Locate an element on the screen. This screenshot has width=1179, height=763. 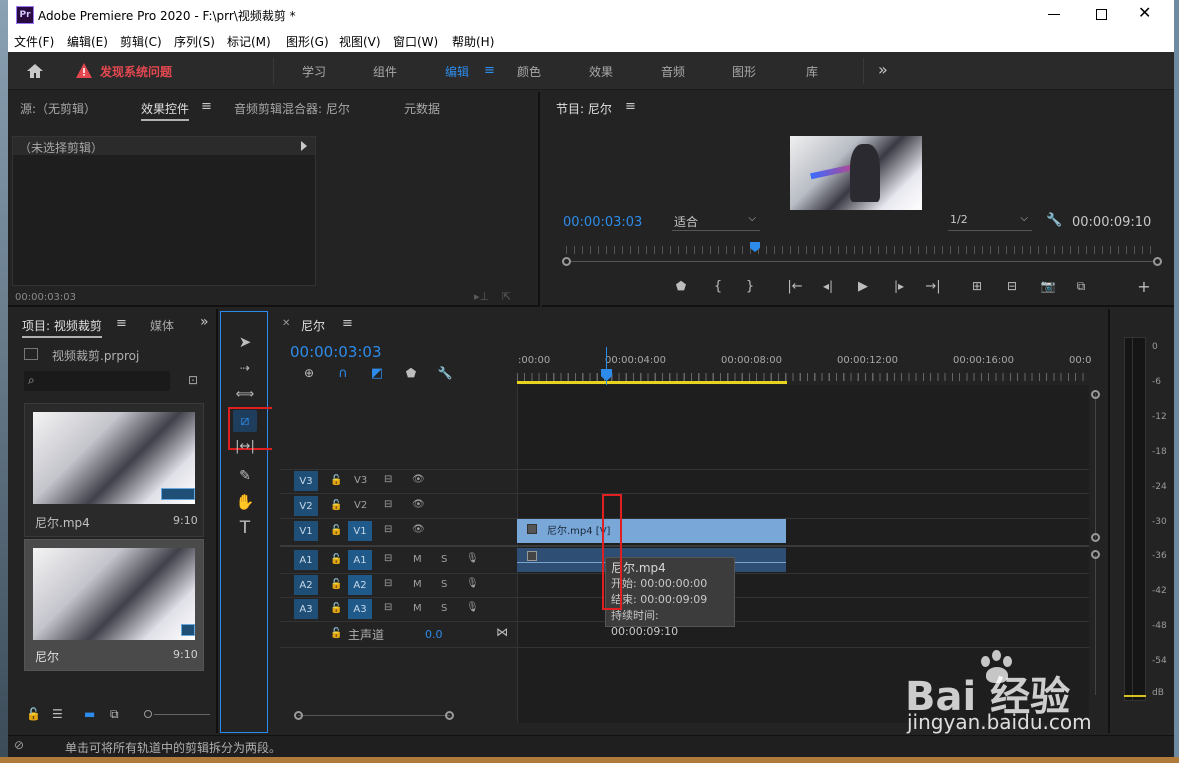
timeline-settings-icon: 🔧 is located at coordinates (445, 373).